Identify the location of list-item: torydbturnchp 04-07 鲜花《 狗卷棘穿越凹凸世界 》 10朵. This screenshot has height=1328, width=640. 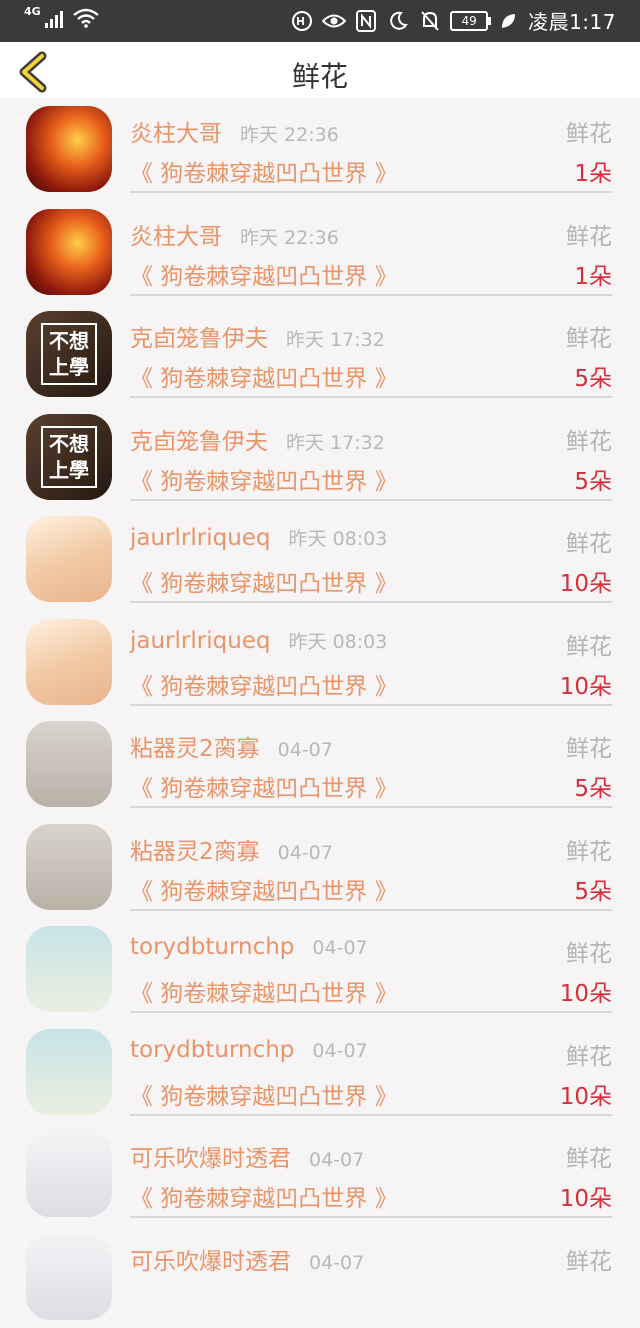
(320, 1072).